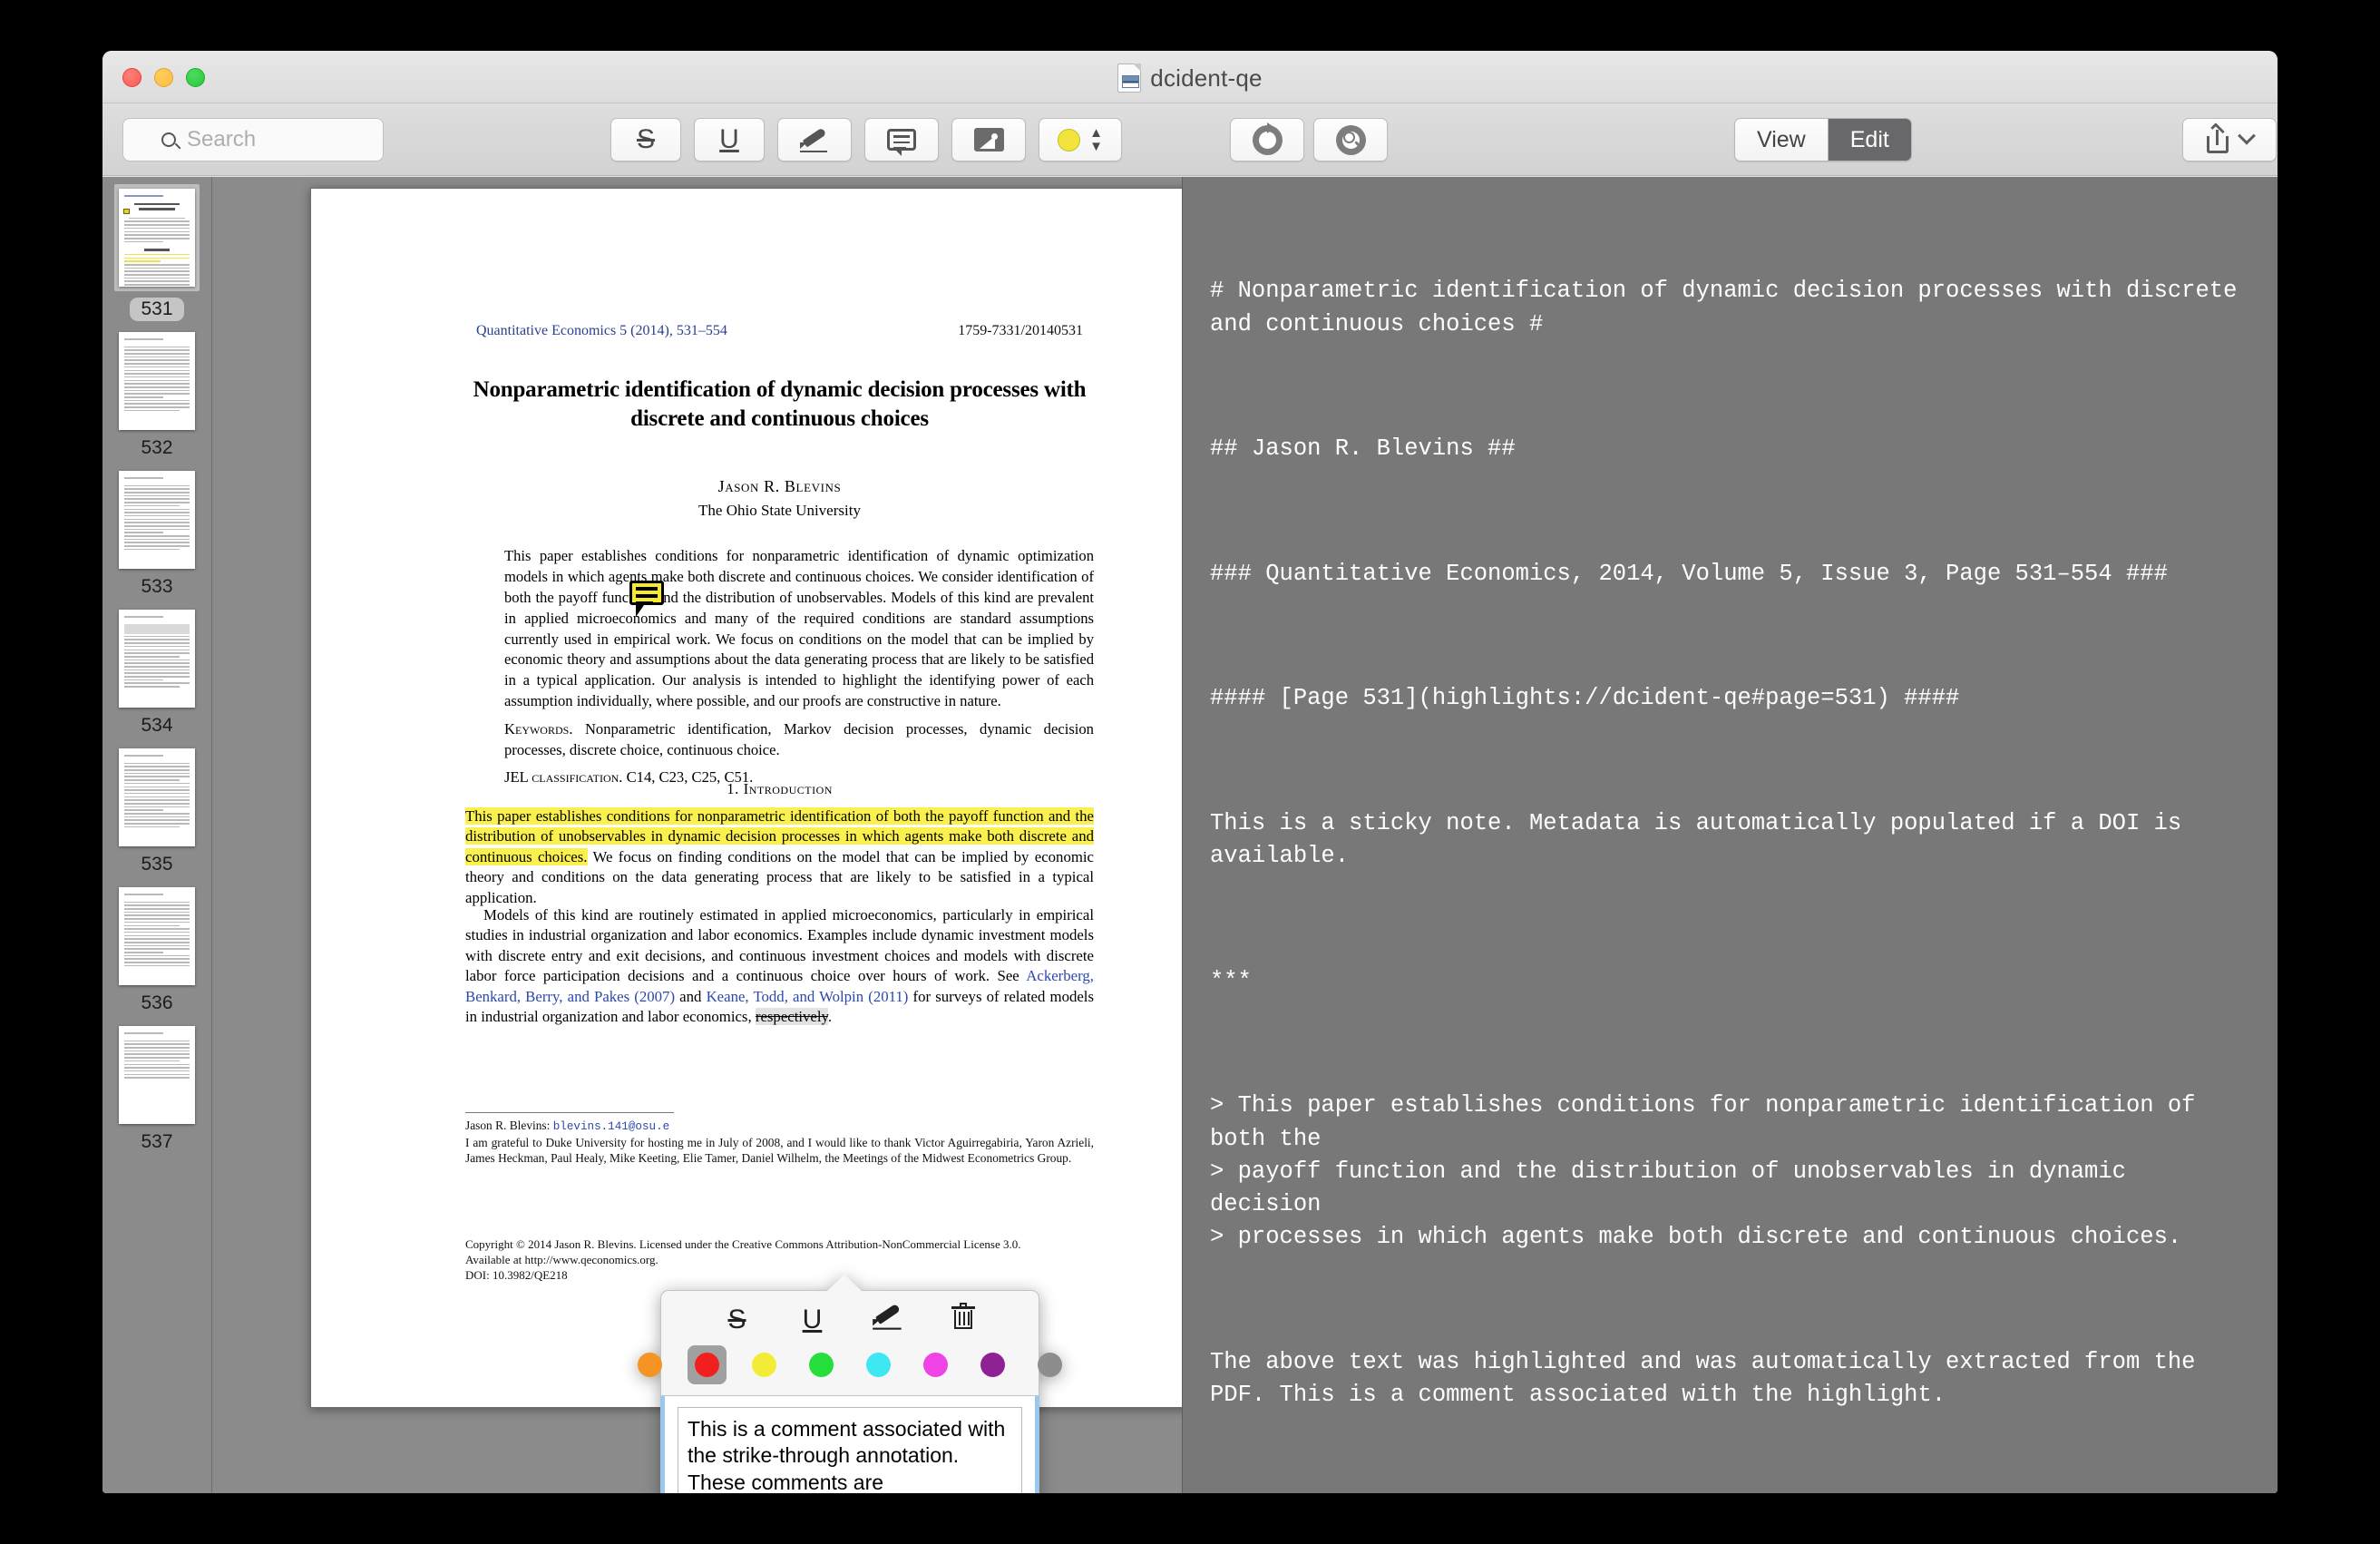 The height and width of the screenshot is (1544, 2380). I want to click on paragraph-two-b: and, so click(691, 996).